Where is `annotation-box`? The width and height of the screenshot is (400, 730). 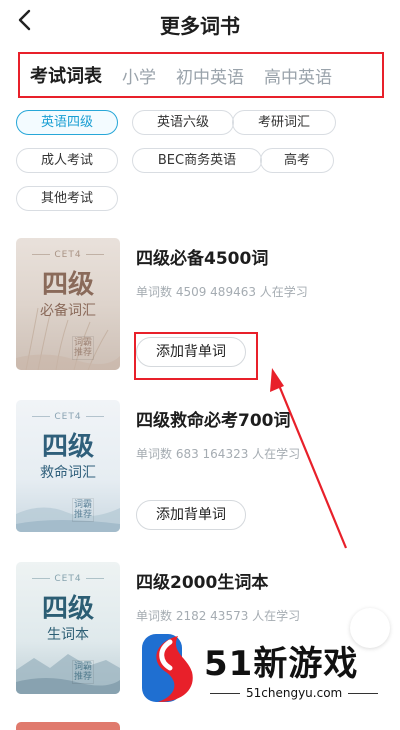
annotation-box is located at coordinates (196, 356).